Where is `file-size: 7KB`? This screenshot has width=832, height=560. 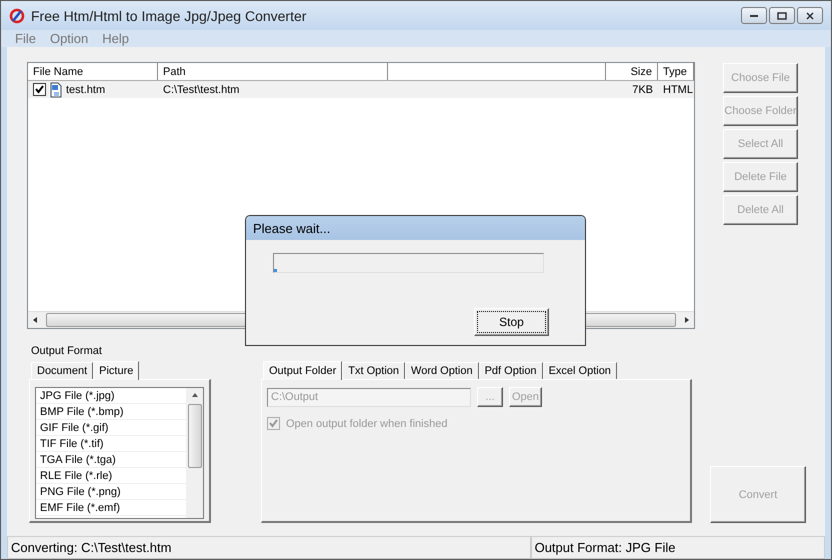
file-size: 7KB is located at coordinates (642, 90).